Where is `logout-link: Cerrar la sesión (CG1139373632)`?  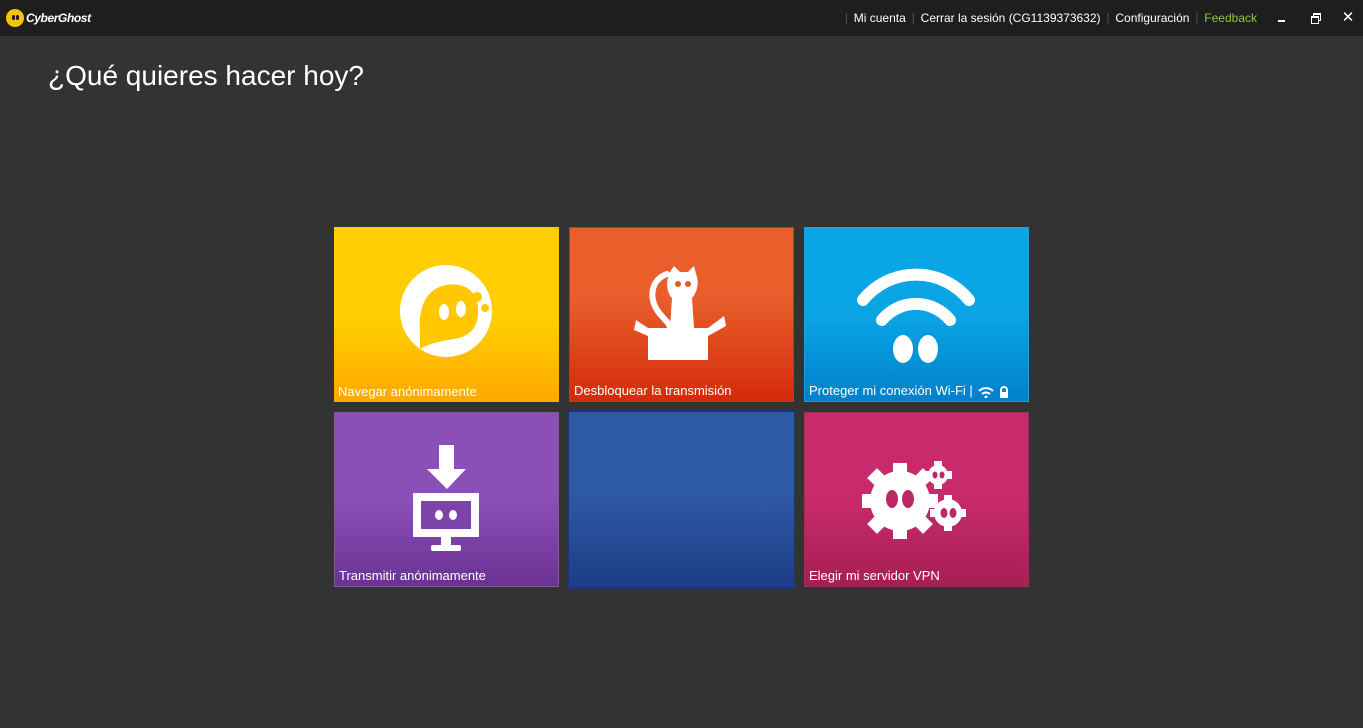 logout-link: Cerrar la sesión (CG1139373632) is located at coordinates (1011, 18).